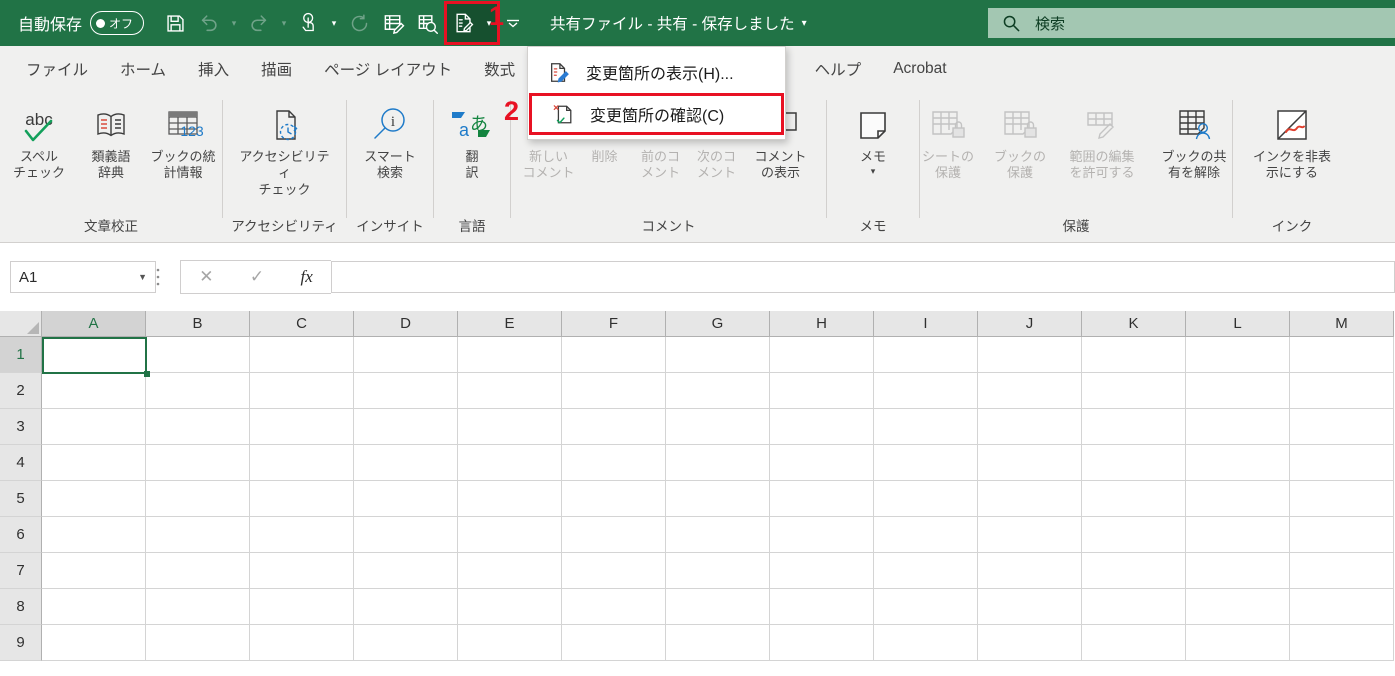 The width and height of the screenshot is (1395, 676). Describe the element at coordinates (302, 463) in the screenshot. I see `cell-C4` at that location.